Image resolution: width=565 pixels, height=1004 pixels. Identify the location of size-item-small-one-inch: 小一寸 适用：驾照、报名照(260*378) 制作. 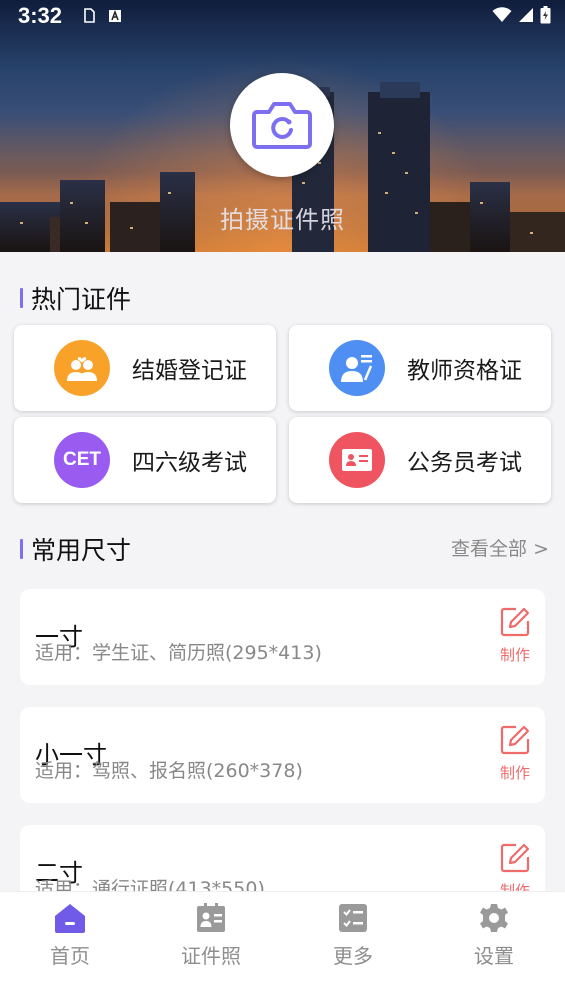
(282, 755).